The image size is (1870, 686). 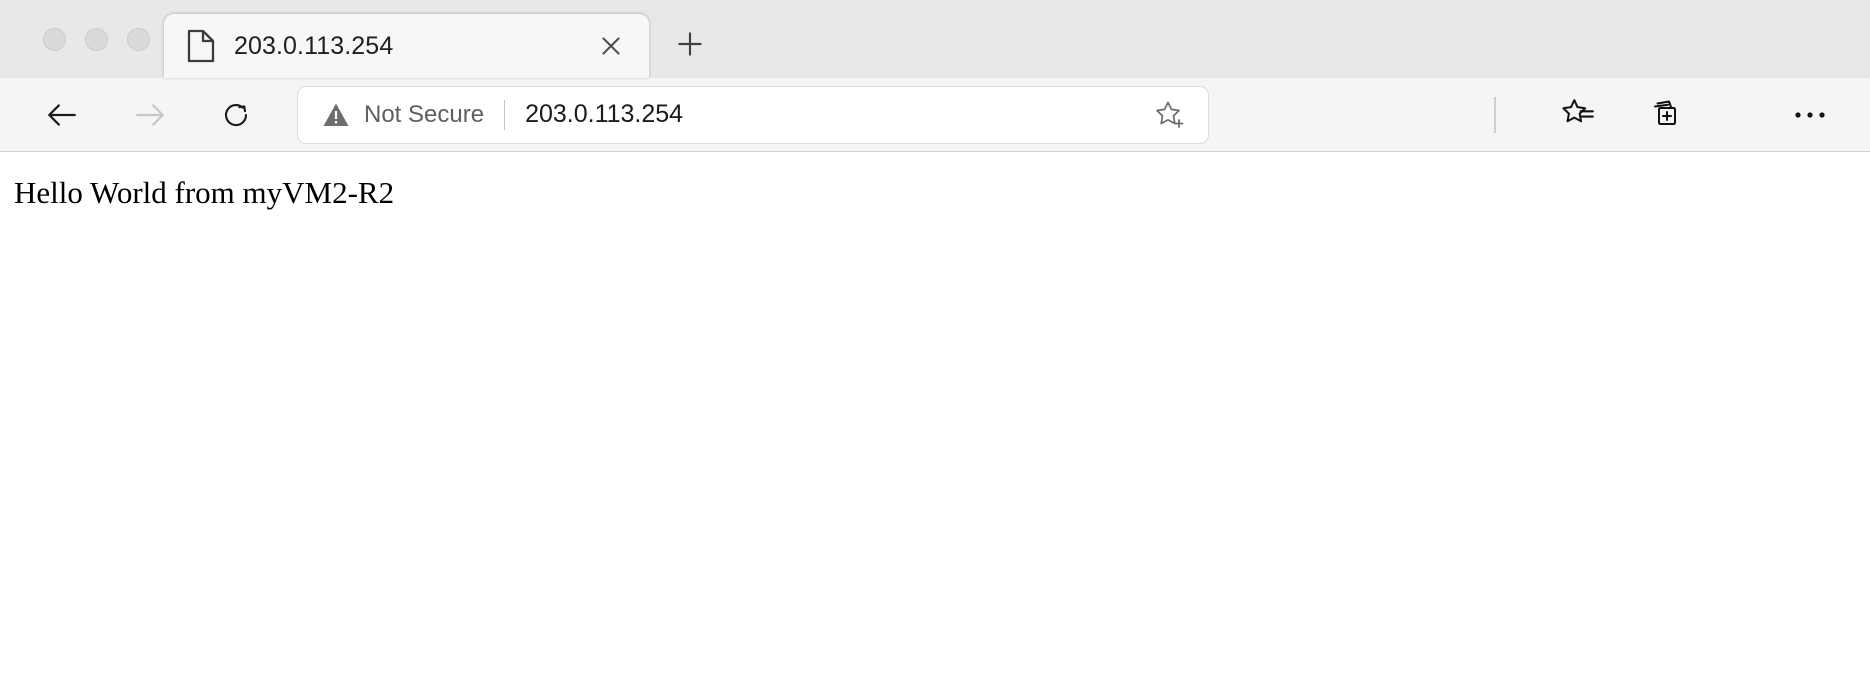 I want to click on tab-203-0-113-254: 203.0.113.254, so click(x=406, y=46).